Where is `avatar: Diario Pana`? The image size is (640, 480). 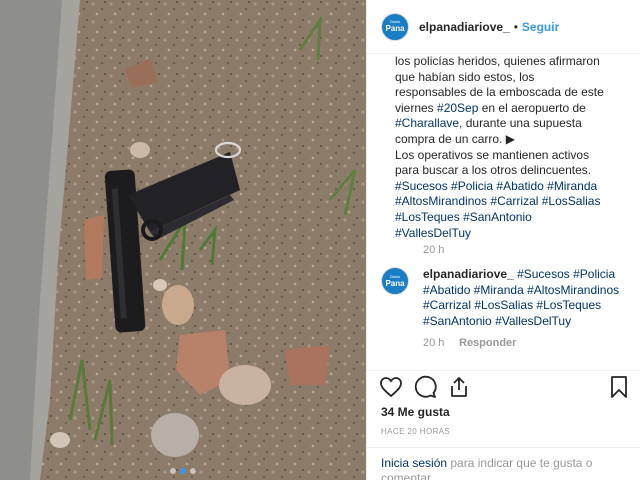
avatar: Diario Pana is located at coordinates (395, 26).